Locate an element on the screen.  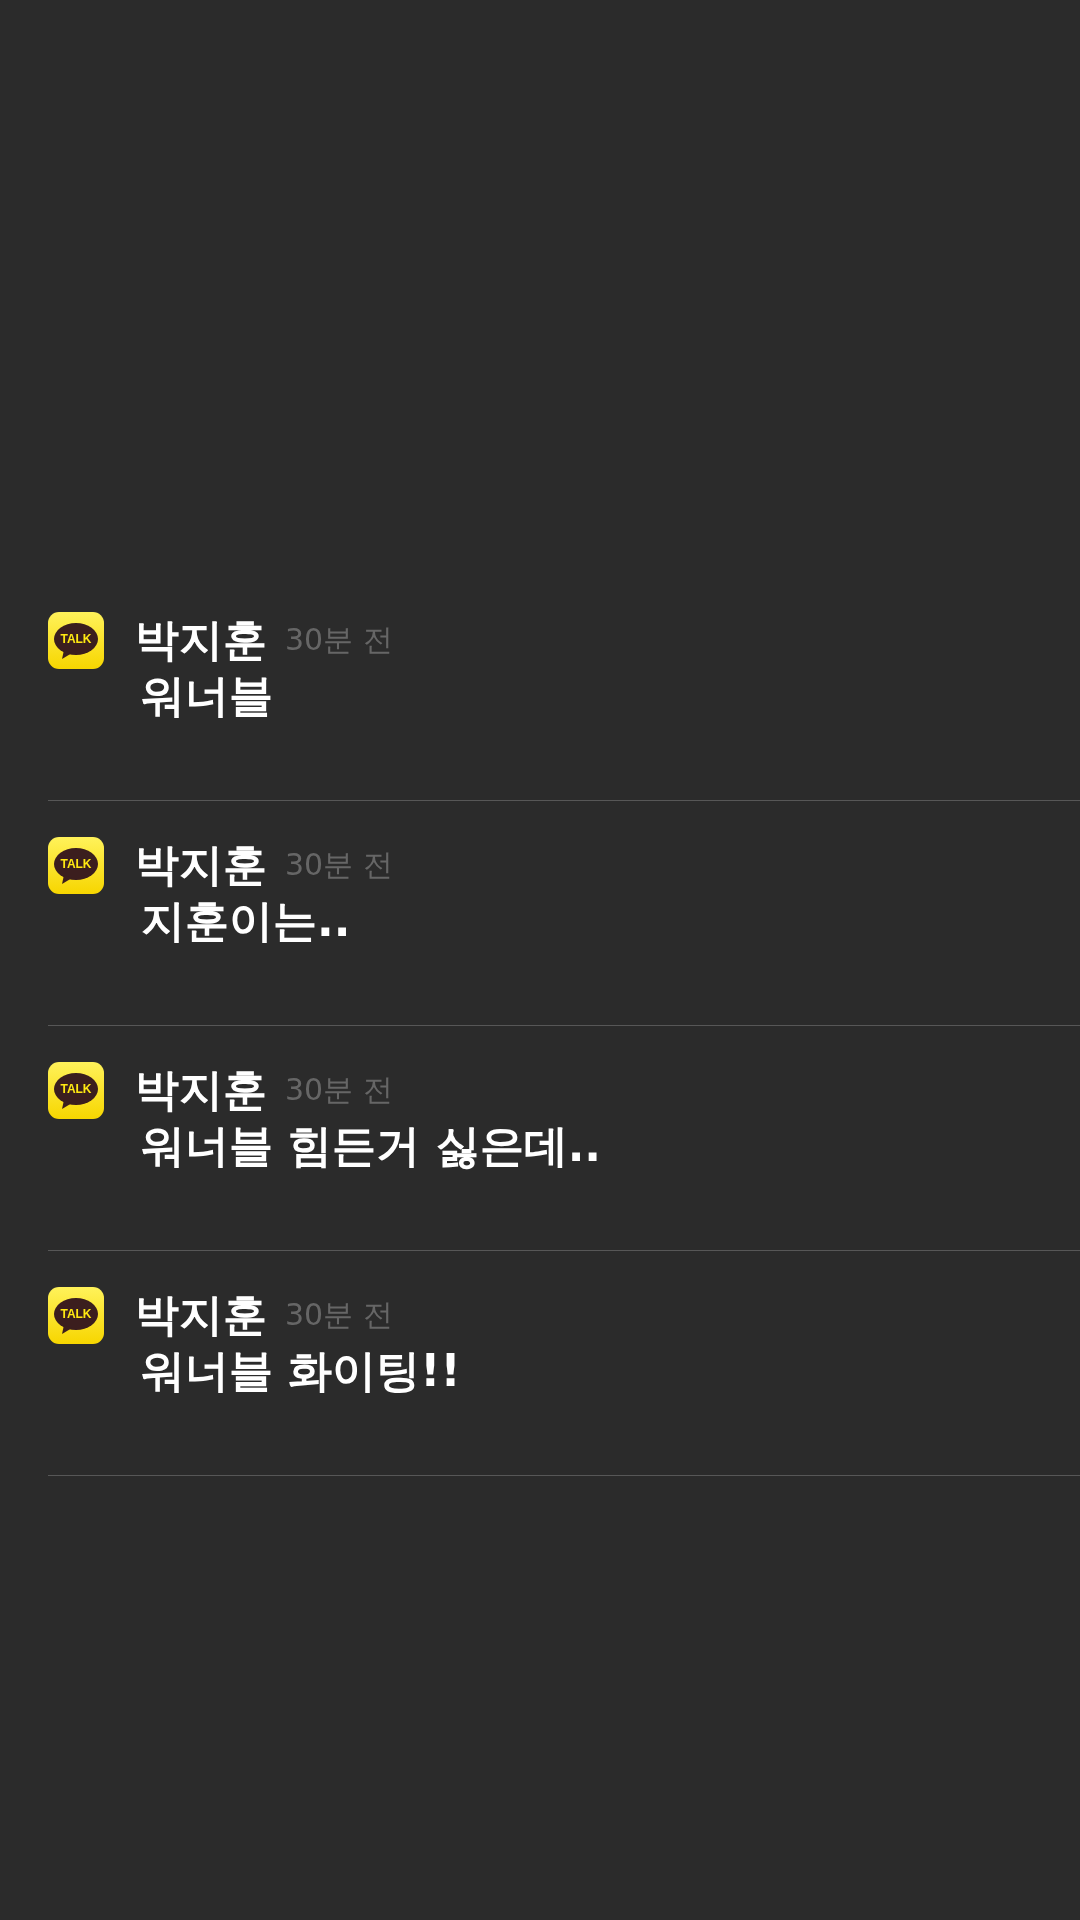
message-text: 지훈이는.. is located at coordinates (246, 921).